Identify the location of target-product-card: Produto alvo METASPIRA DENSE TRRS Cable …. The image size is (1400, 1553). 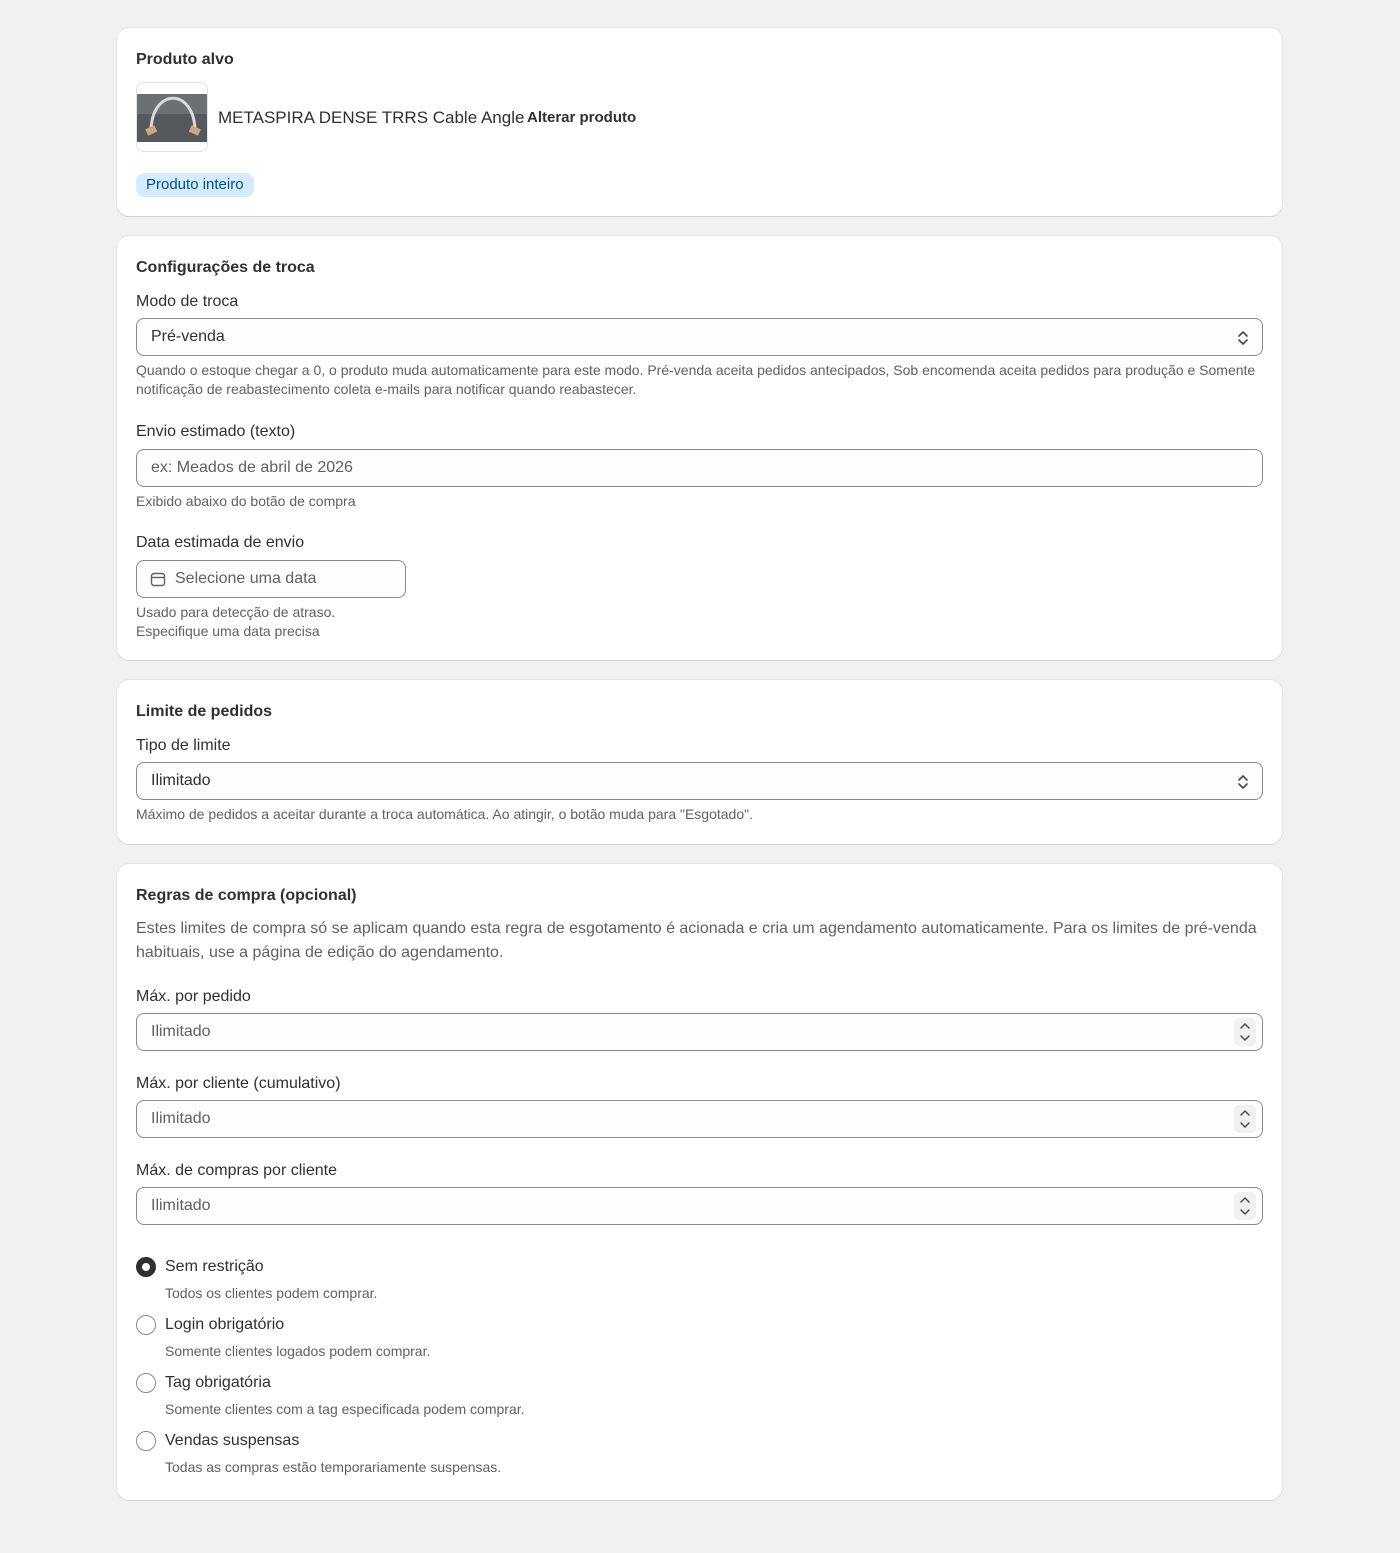
(699, 122).